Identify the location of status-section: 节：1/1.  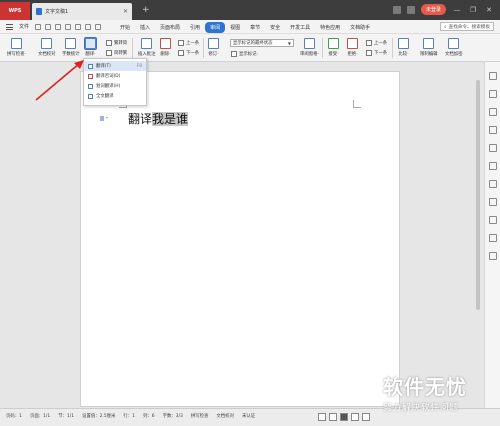
(66, 416).